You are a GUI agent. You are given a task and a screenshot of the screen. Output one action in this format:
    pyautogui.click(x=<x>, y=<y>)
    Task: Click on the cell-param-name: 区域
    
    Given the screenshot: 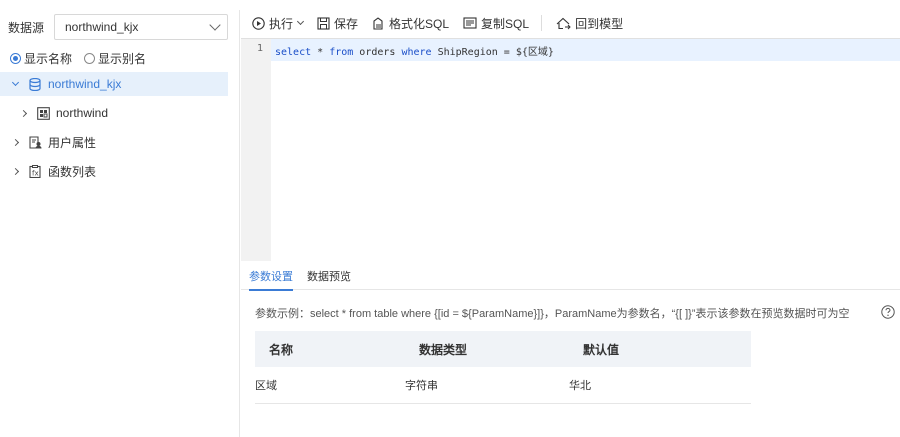 What is the action you would take?
    pyautogui.click(x=330, y=385)
    